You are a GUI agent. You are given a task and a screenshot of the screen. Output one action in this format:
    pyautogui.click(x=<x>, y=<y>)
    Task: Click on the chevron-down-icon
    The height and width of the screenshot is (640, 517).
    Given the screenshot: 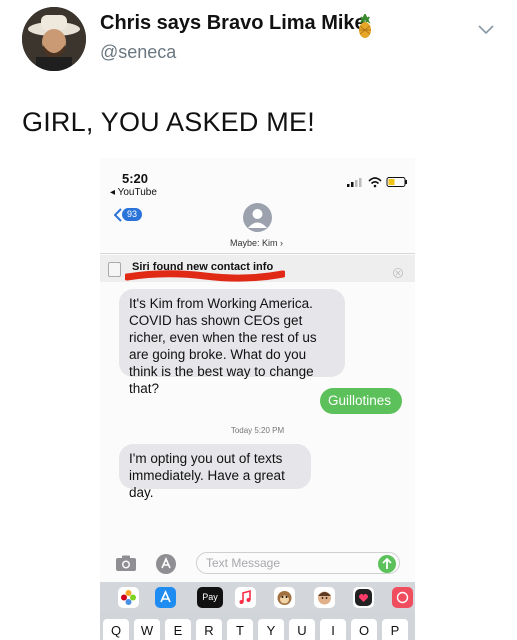 What is the action you would take?
    pyautogui.click(x=486, y=31)
    